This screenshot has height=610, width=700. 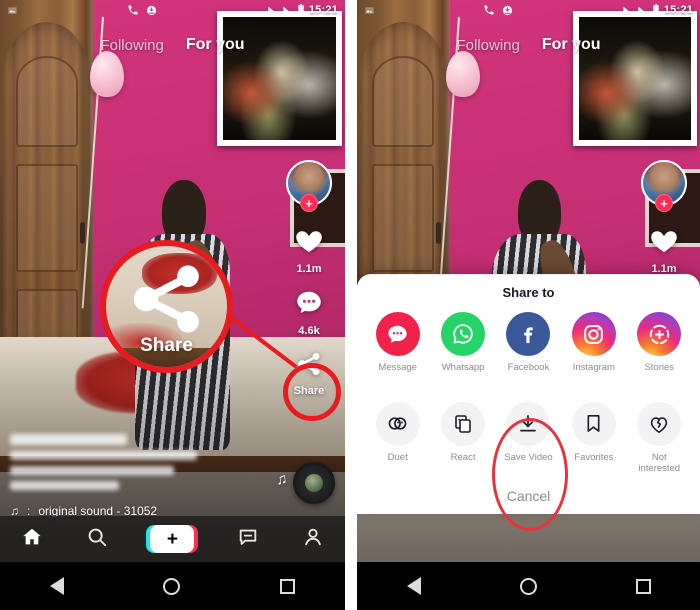 I want to click on android-system-nav, so click(x=528, y=586).